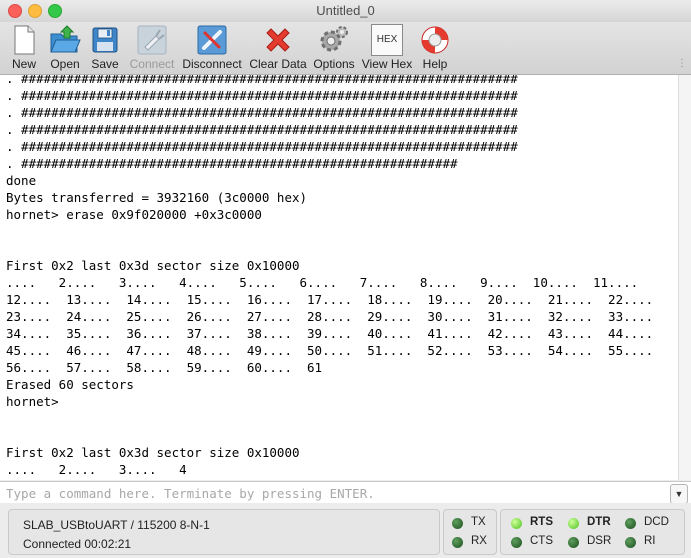 The image size is (691, 558). What do you see at coordinates (387, 64) in the screenshot?
I see `view-hex-label: View Hex` at bounding box center [387, 64].